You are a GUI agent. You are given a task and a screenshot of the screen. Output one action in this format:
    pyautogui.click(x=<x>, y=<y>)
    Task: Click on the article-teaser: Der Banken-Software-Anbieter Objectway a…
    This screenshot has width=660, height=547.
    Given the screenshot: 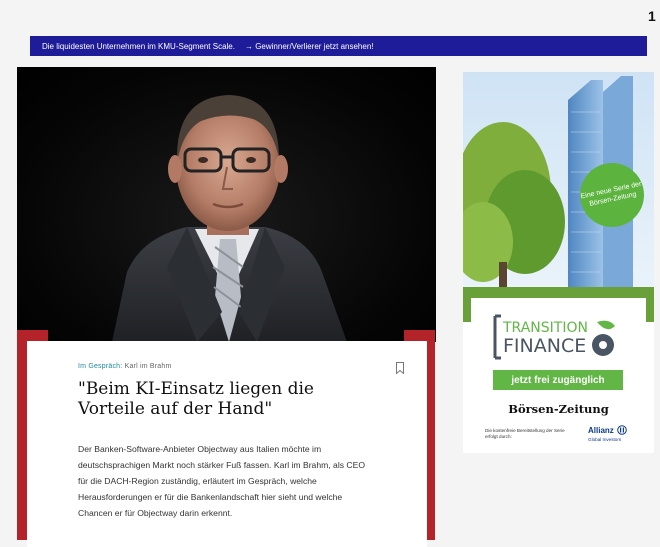 What is the action you would take?
    pyautogui.click(x=222, y=481)
    